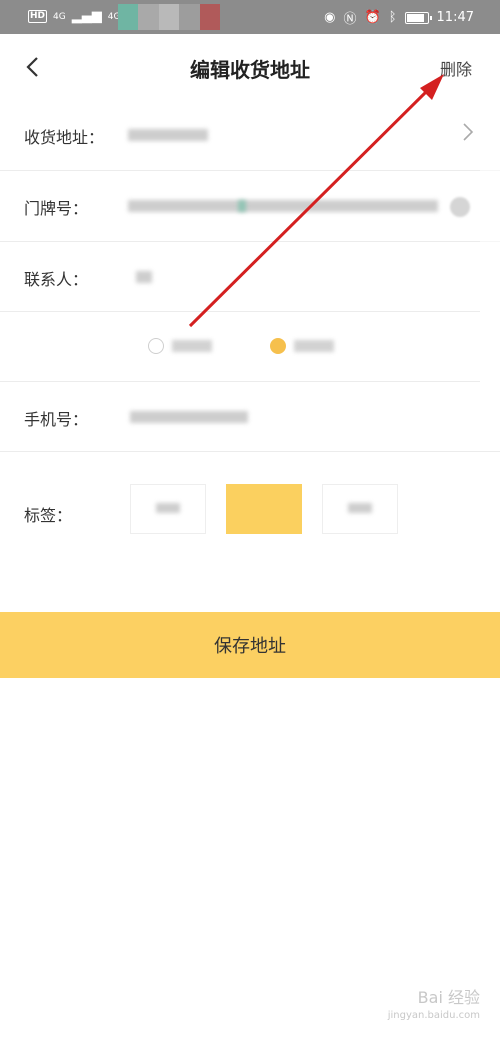 This screenshot has width=500, height=1039. What do you see at coordinates (456, 68) in the screenshot?
I see `delete-button: 删除` at bounding box center [456, 68].